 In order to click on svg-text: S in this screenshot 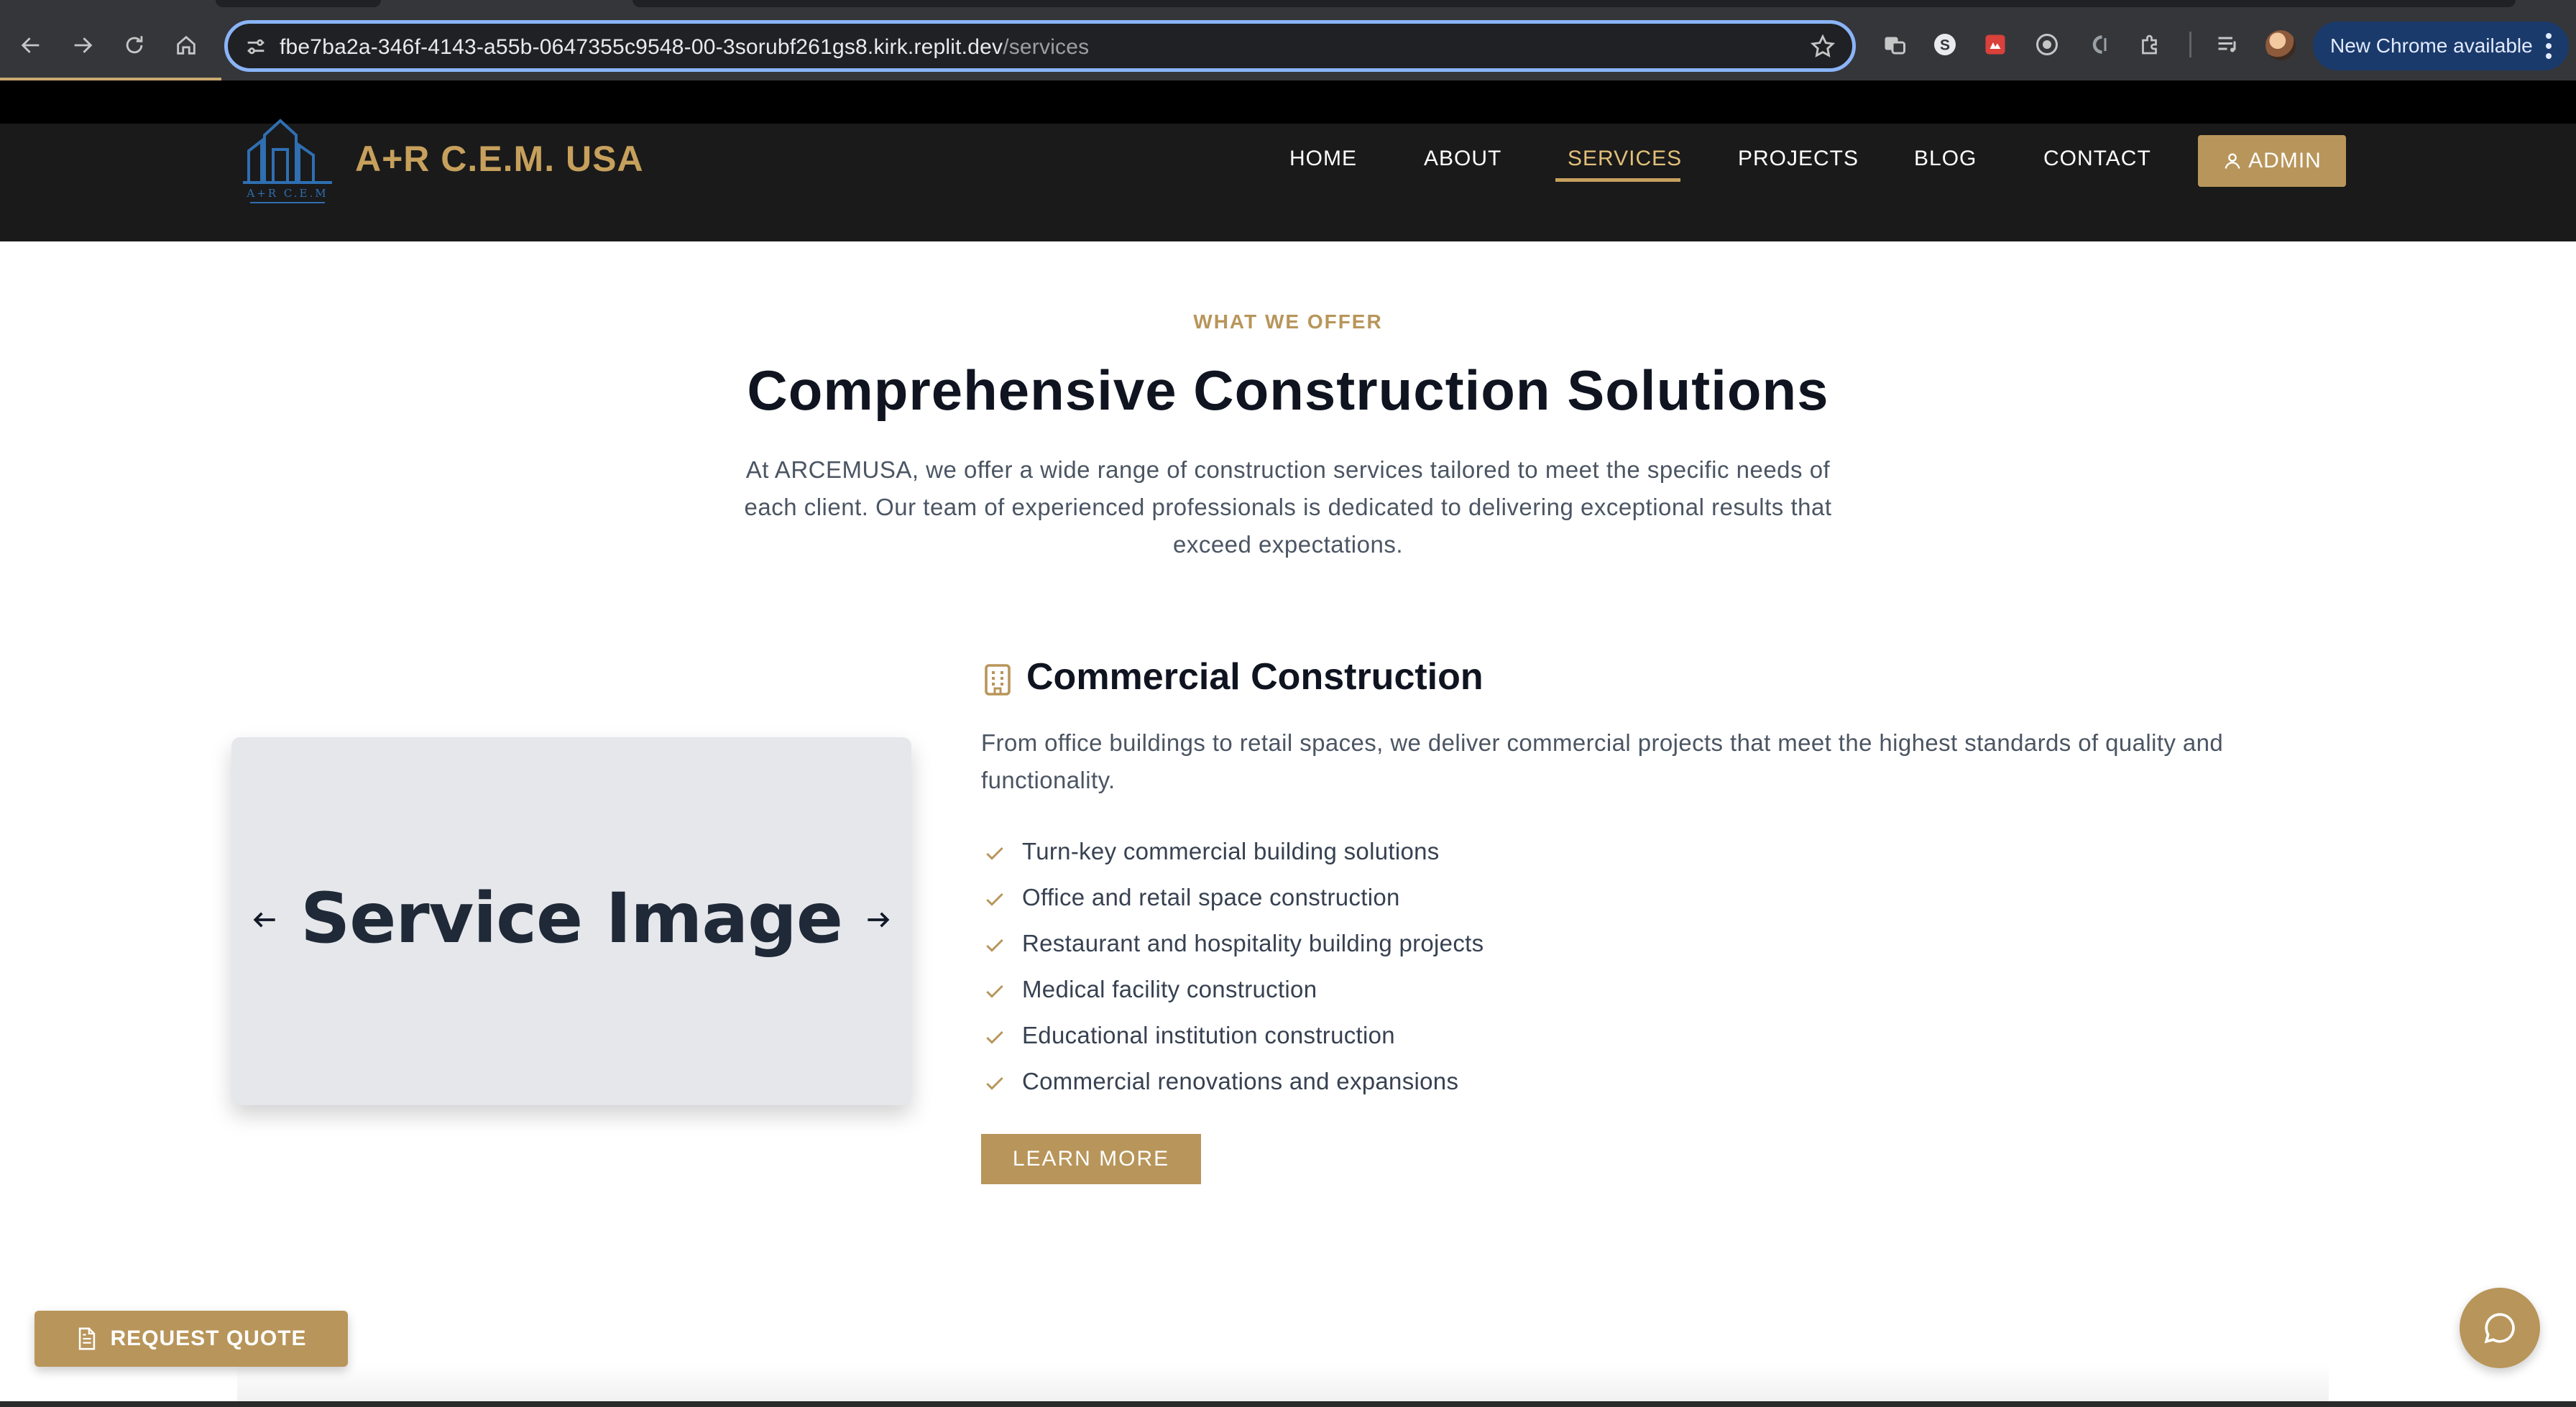, I will do `click(1945, 45)`.